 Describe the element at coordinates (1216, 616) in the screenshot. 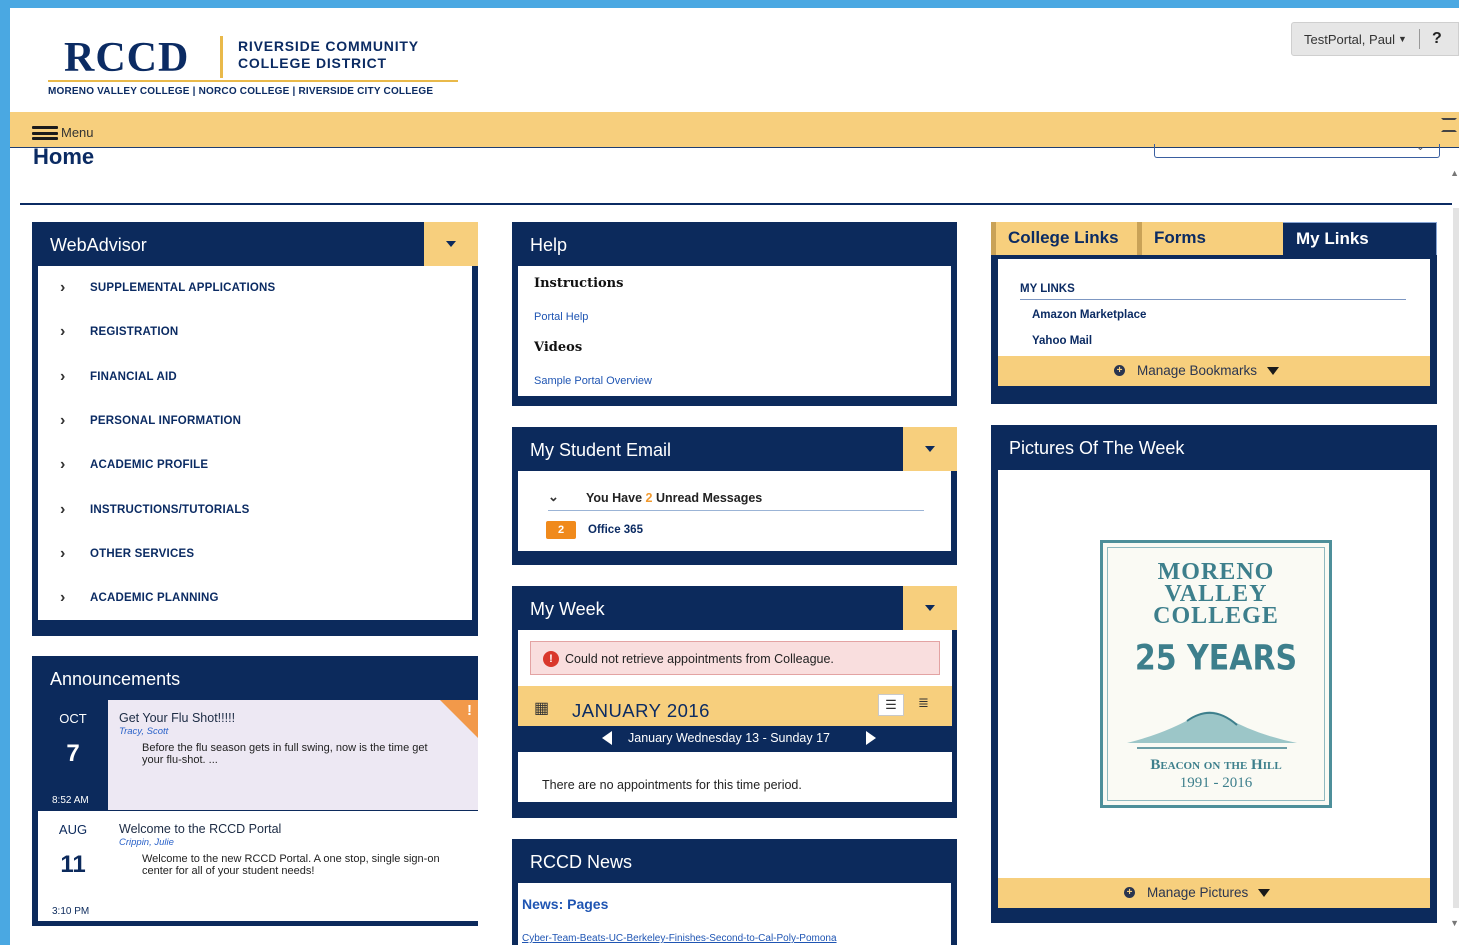

I see `image-line-3: COLLEGE` at that location.